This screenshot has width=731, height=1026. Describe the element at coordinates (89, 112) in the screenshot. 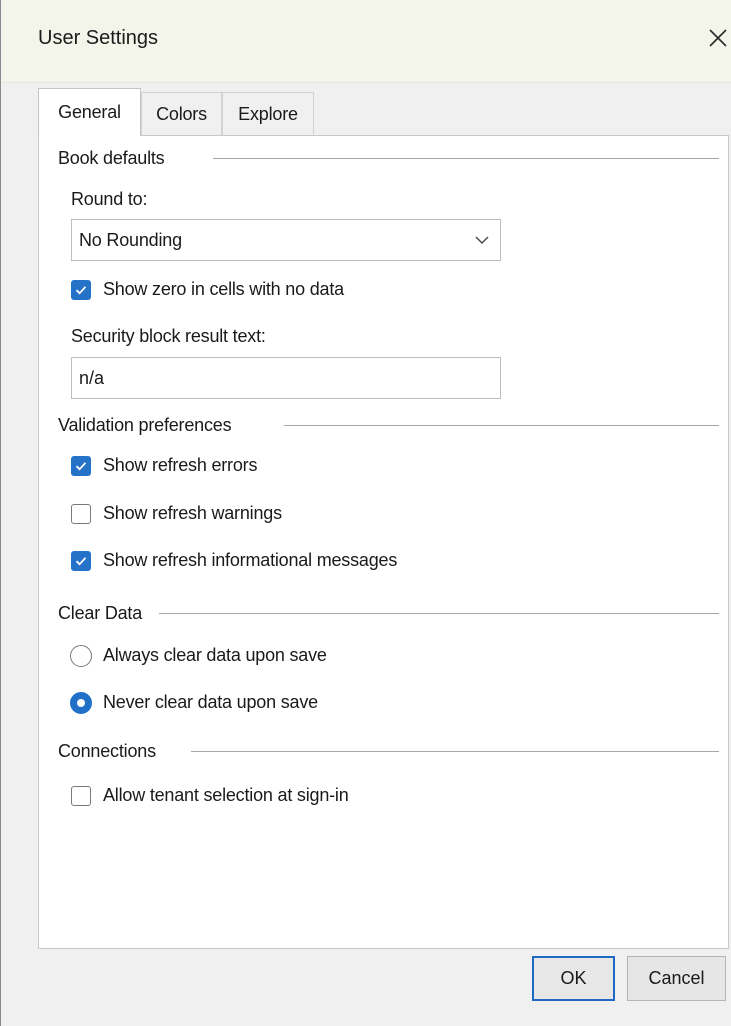

I see `tab-general: General` at that location.